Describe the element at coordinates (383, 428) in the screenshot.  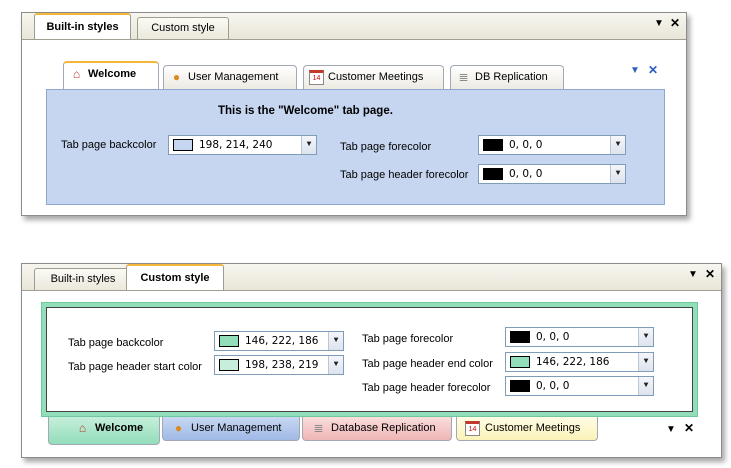
I see `bottom-tab-database-replication-label: Database Replication` at that location.